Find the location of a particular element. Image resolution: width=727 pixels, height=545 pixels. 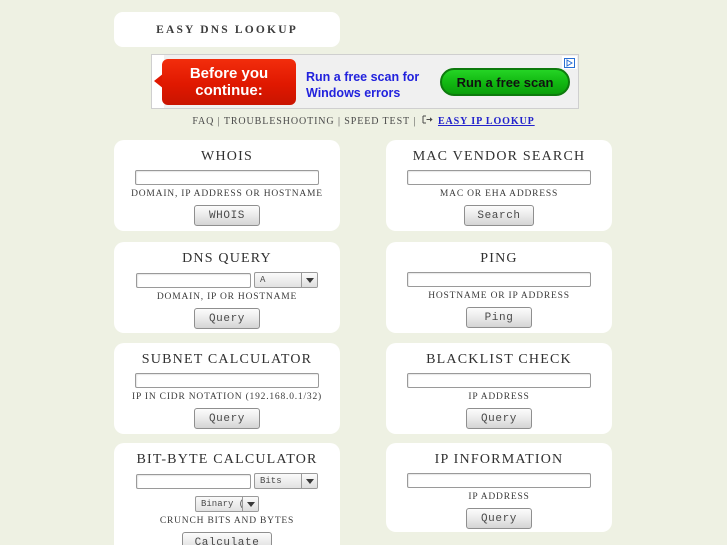

subnet-submit-button: Query is located at coordinates (227, 418).